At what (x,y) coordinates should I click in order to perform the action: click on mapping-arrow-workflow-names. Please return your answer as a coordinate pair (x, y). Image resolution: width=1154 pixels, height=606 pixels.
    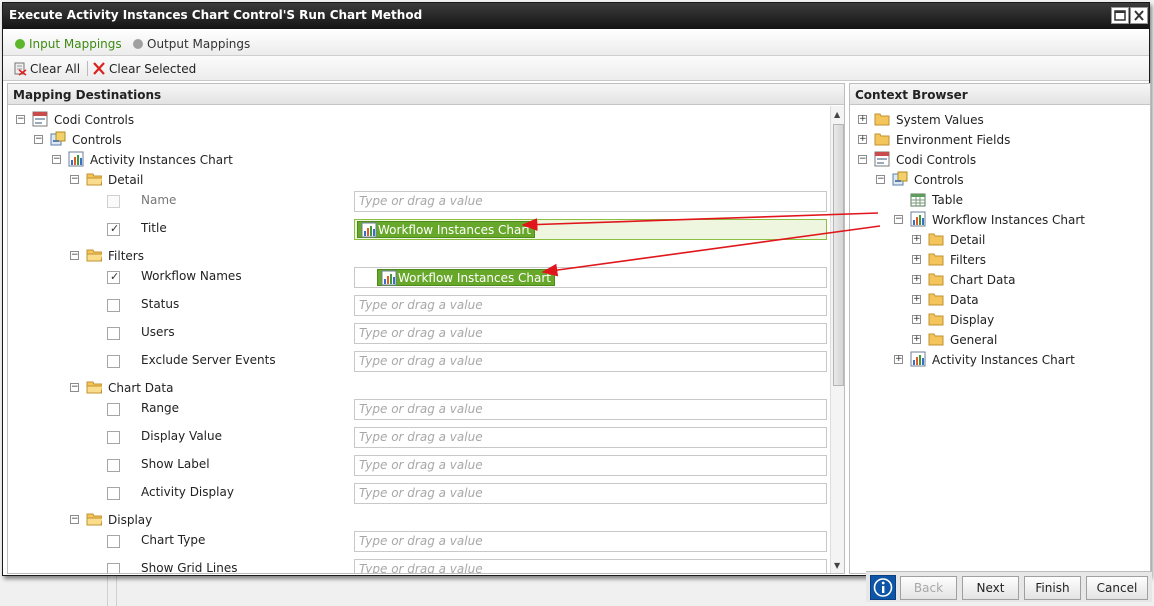
    Looking at the image, I should click on (711, 251).